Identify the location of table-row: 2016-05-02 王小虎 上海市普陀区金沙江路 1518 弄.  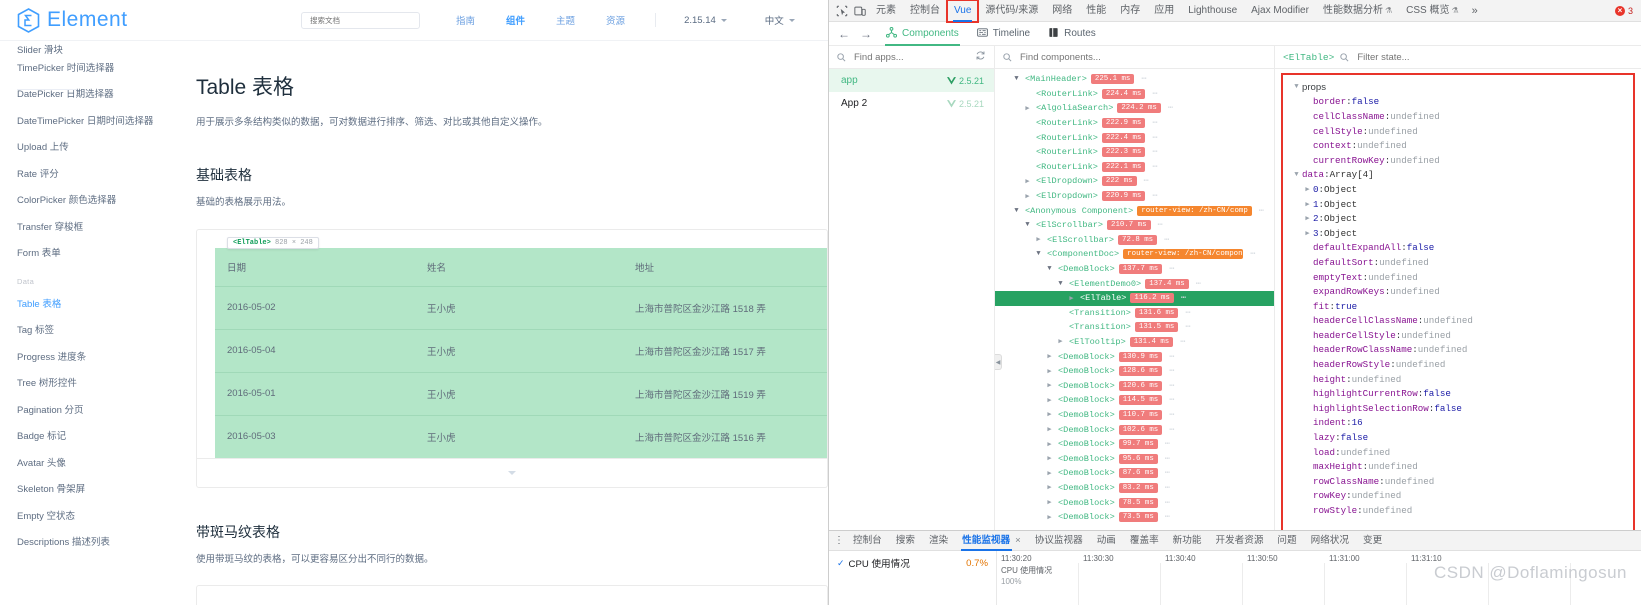
(521, 308).